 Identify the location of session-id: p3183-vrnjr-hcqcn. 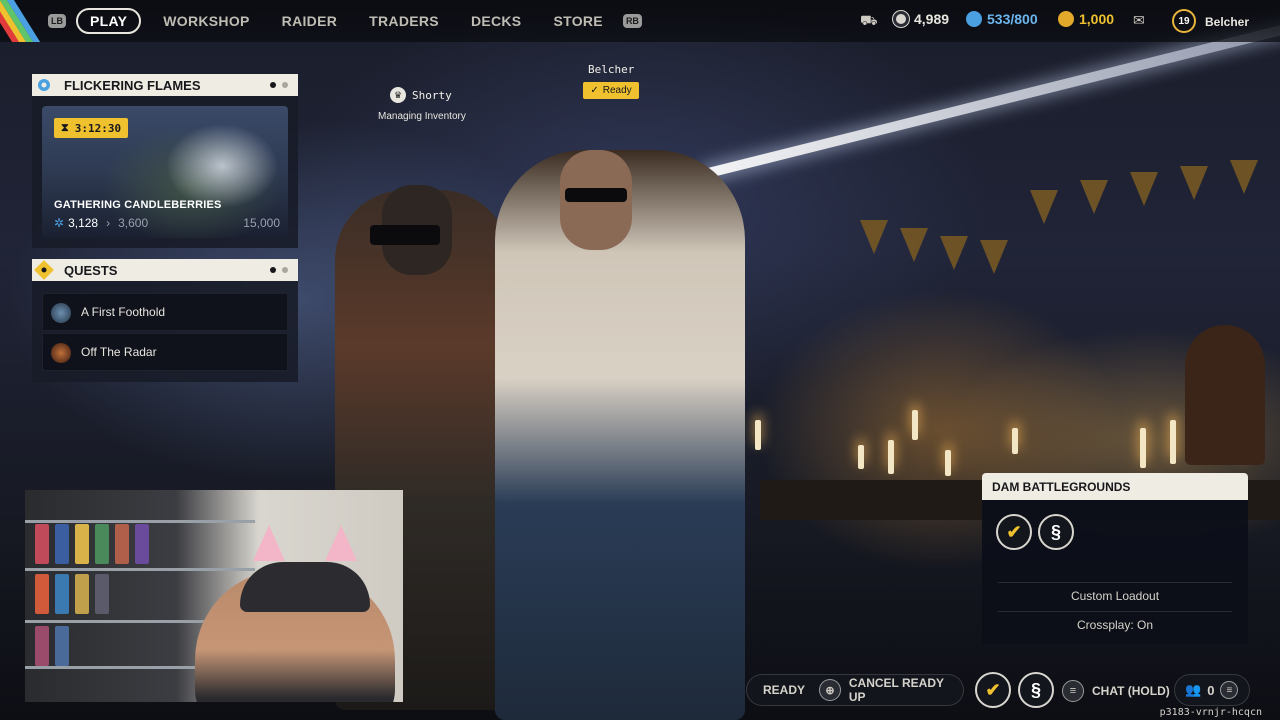
(1210, 712).